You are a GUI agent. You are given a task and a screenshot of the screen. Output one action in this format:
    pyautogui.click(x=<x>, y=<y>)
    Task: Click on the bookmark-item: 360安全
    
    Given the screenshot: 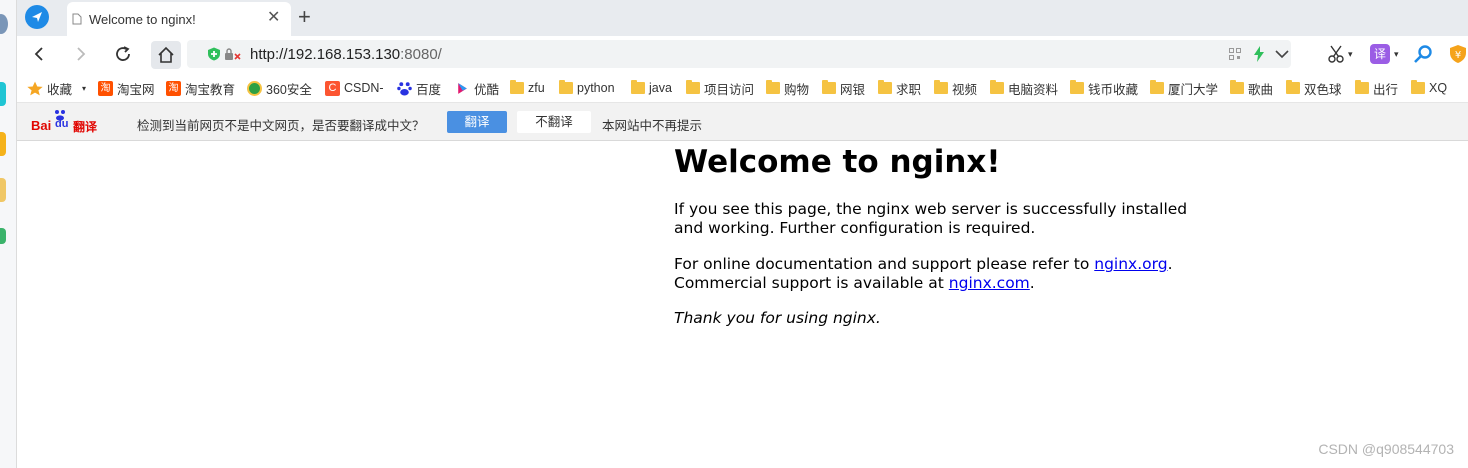 What is the action you would take?
    pyautogui.click(x=279, y=88)
    